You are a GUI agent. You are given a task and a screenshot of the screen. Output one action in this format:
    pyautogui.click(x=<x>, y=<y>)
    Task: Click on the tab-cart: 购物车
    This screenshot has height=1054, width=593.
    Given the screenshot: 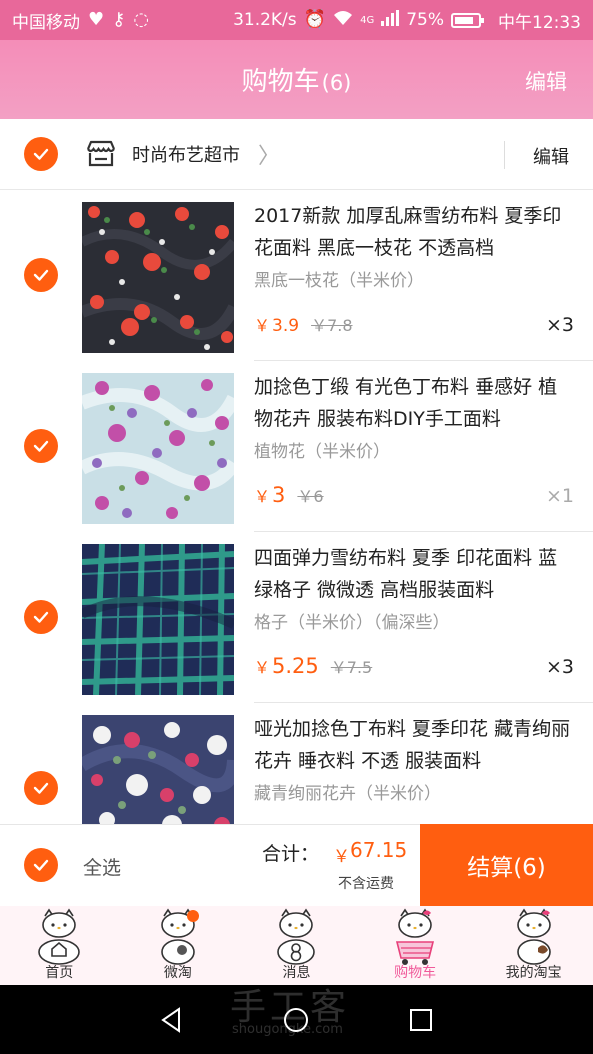 What is the action you would take?
    pyautogui.click(x=415, y=945)
    